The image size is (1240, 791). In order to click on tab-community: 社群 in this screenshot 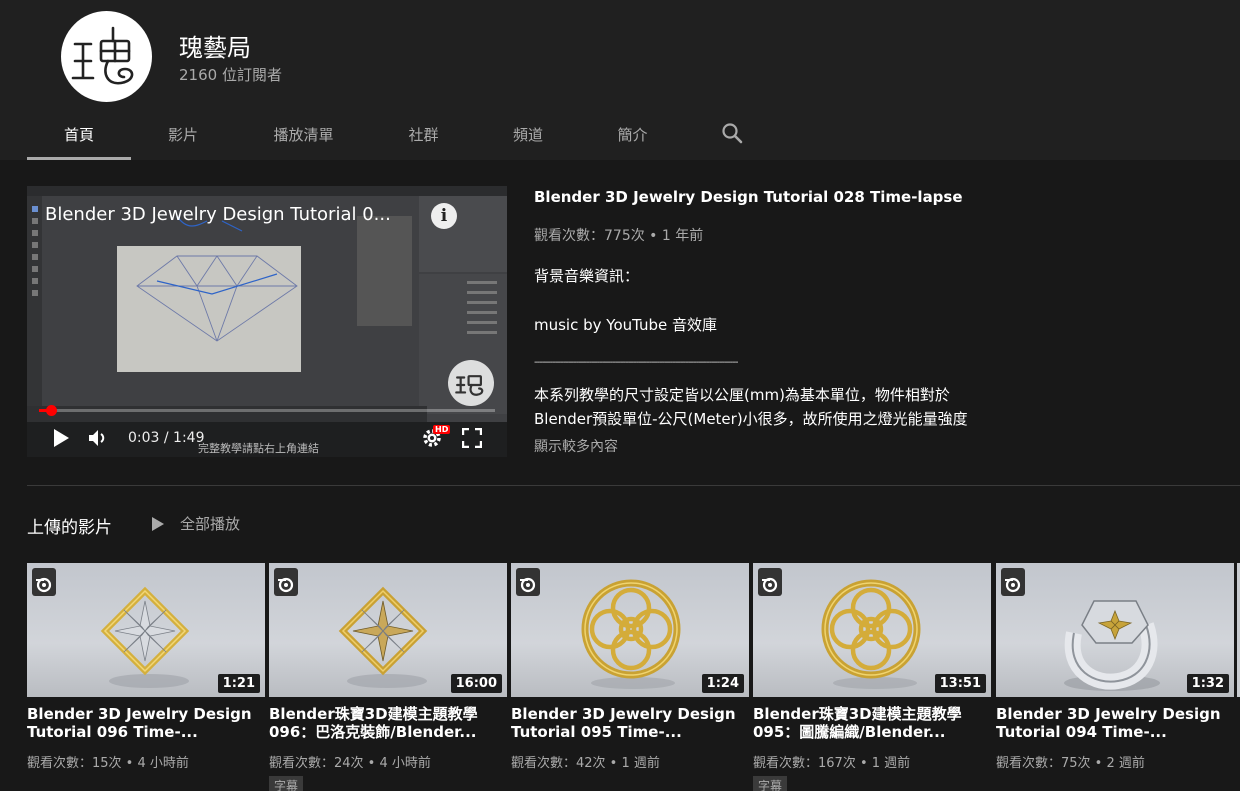, I will do `click(423, 134)`.